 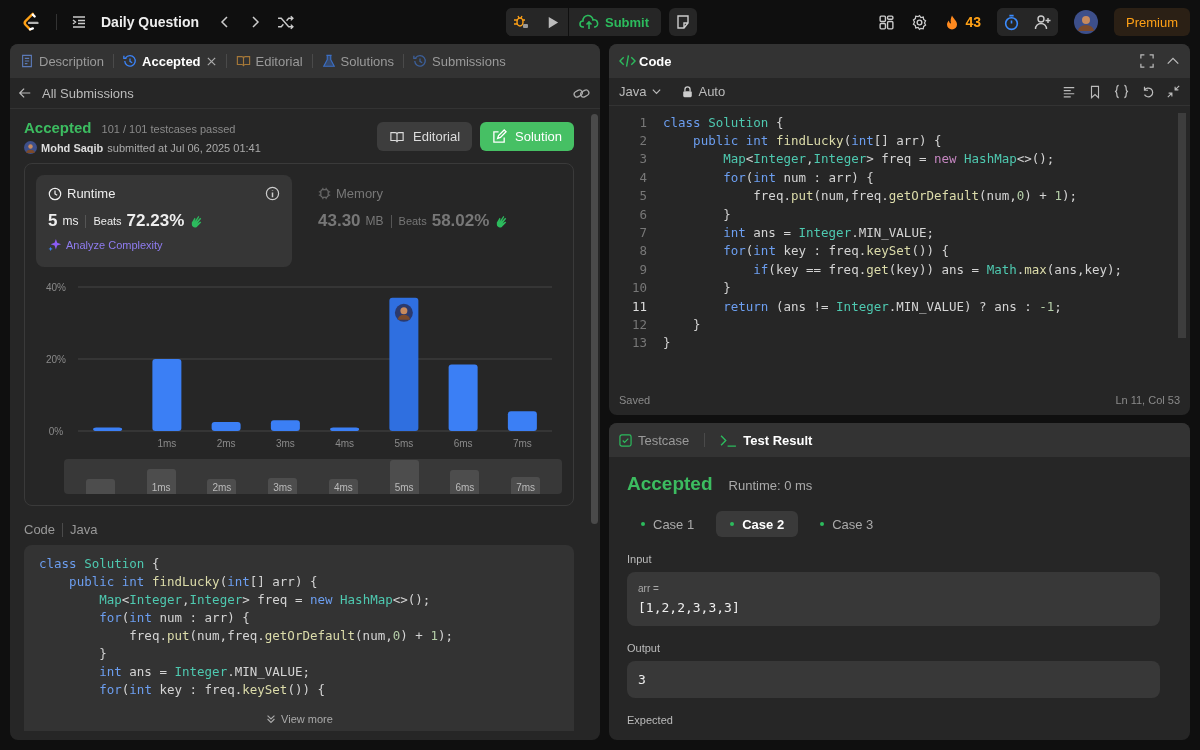 I want to click on clock-icon, so click(x=55, y=193).